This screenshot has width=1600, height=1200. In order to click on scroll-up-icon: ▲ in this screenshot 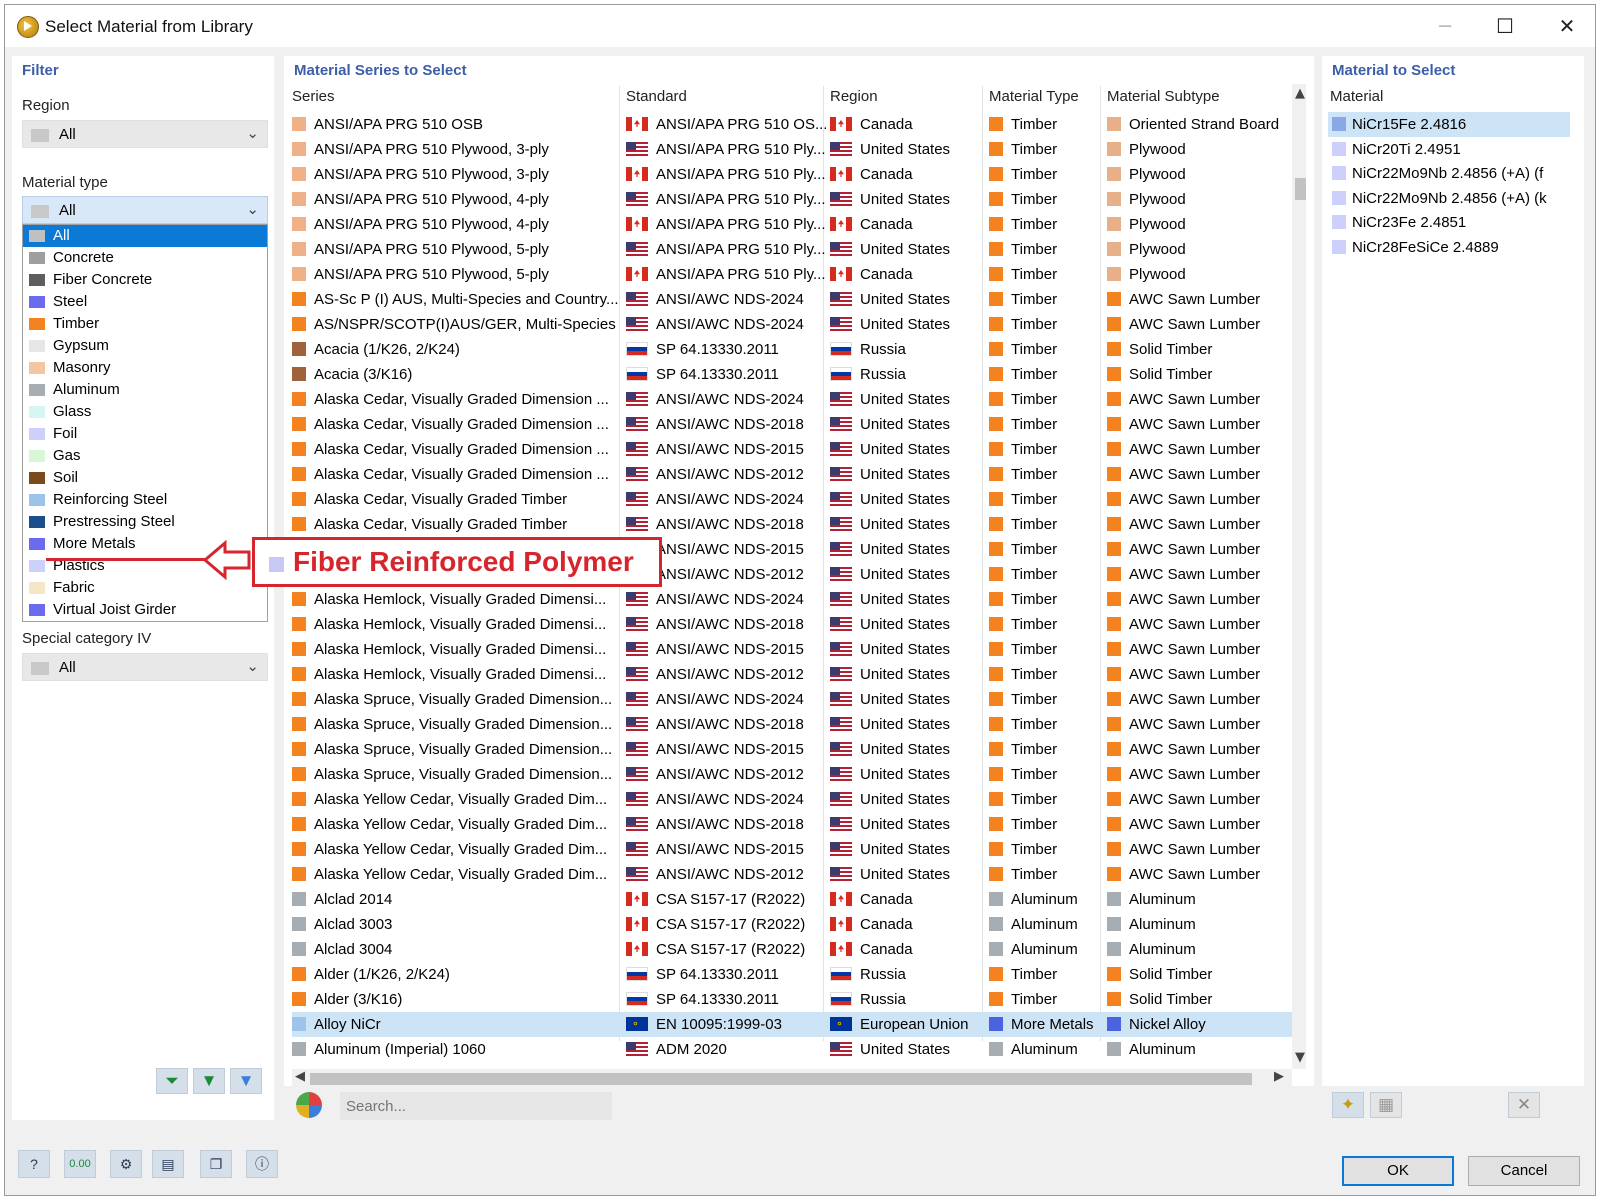, I will do `click(1300, 93)`.